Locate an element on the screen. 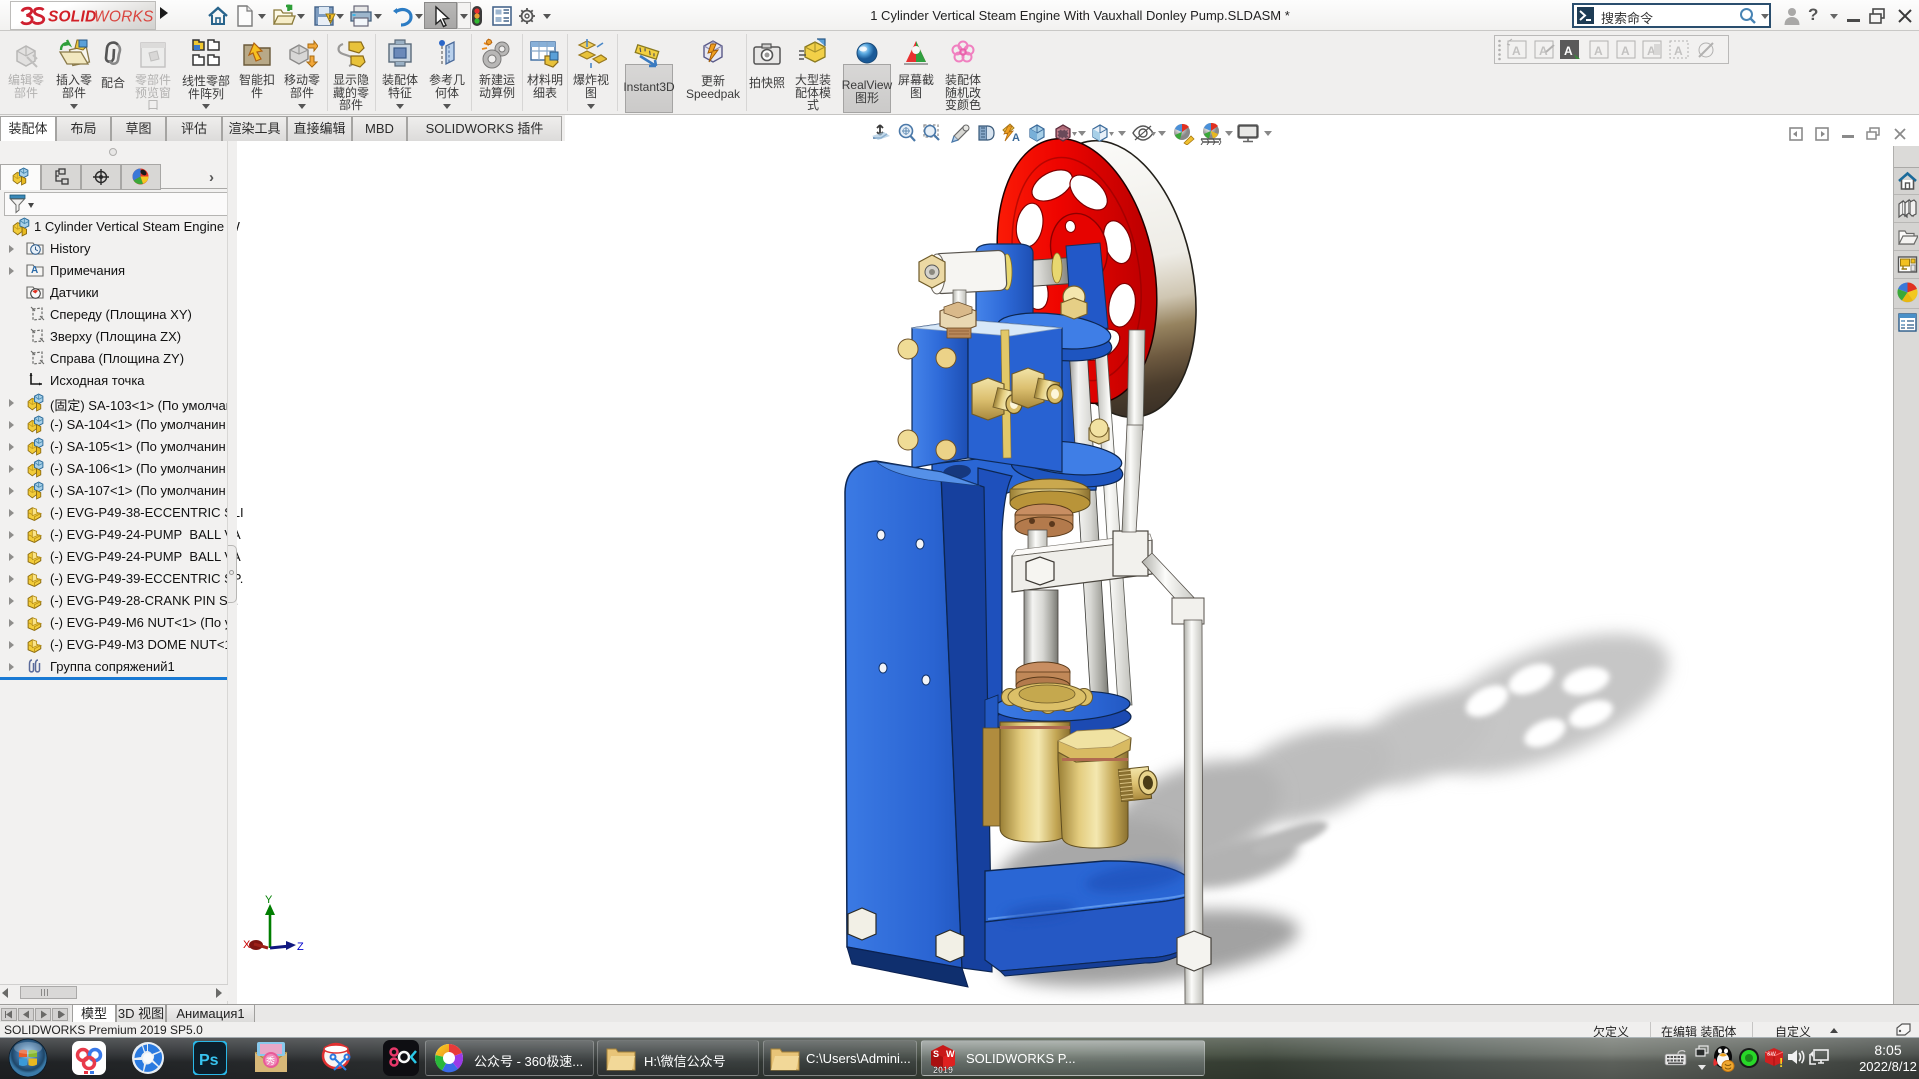 The height and width of the screenshot is (1079, 1919). svg-text: S is located at coordinates (936, 1054).